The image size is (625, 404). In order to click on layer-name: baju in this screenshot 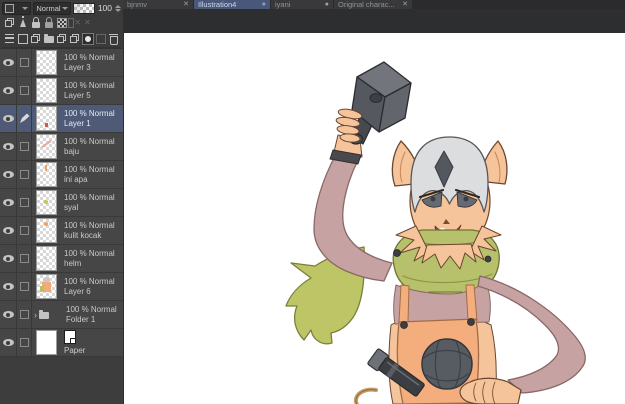, I will do `click(72, 151)`.